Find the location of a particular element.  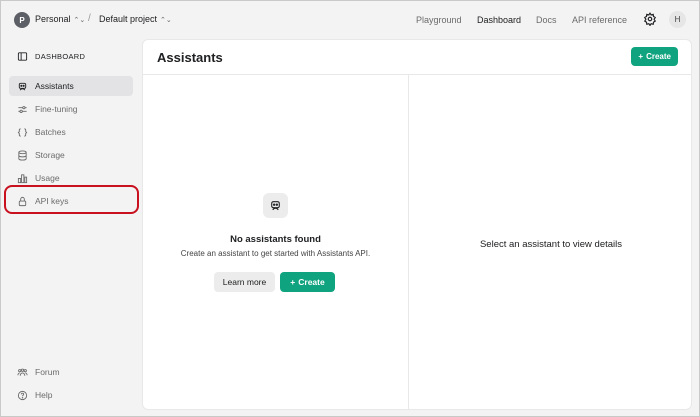

braces-icon is located at coordinates (22, 132).